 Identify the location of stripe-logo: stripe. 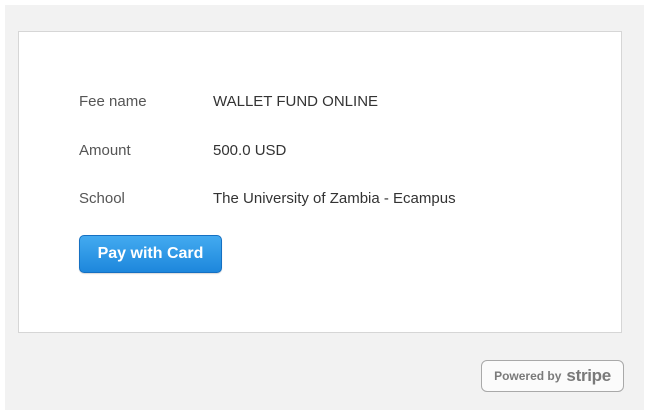
(588, 375).